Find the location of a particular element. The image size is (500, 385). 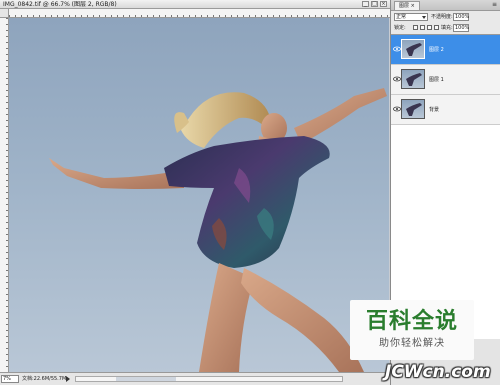

lock-transparency-icon is located at coordinates (415, 27).